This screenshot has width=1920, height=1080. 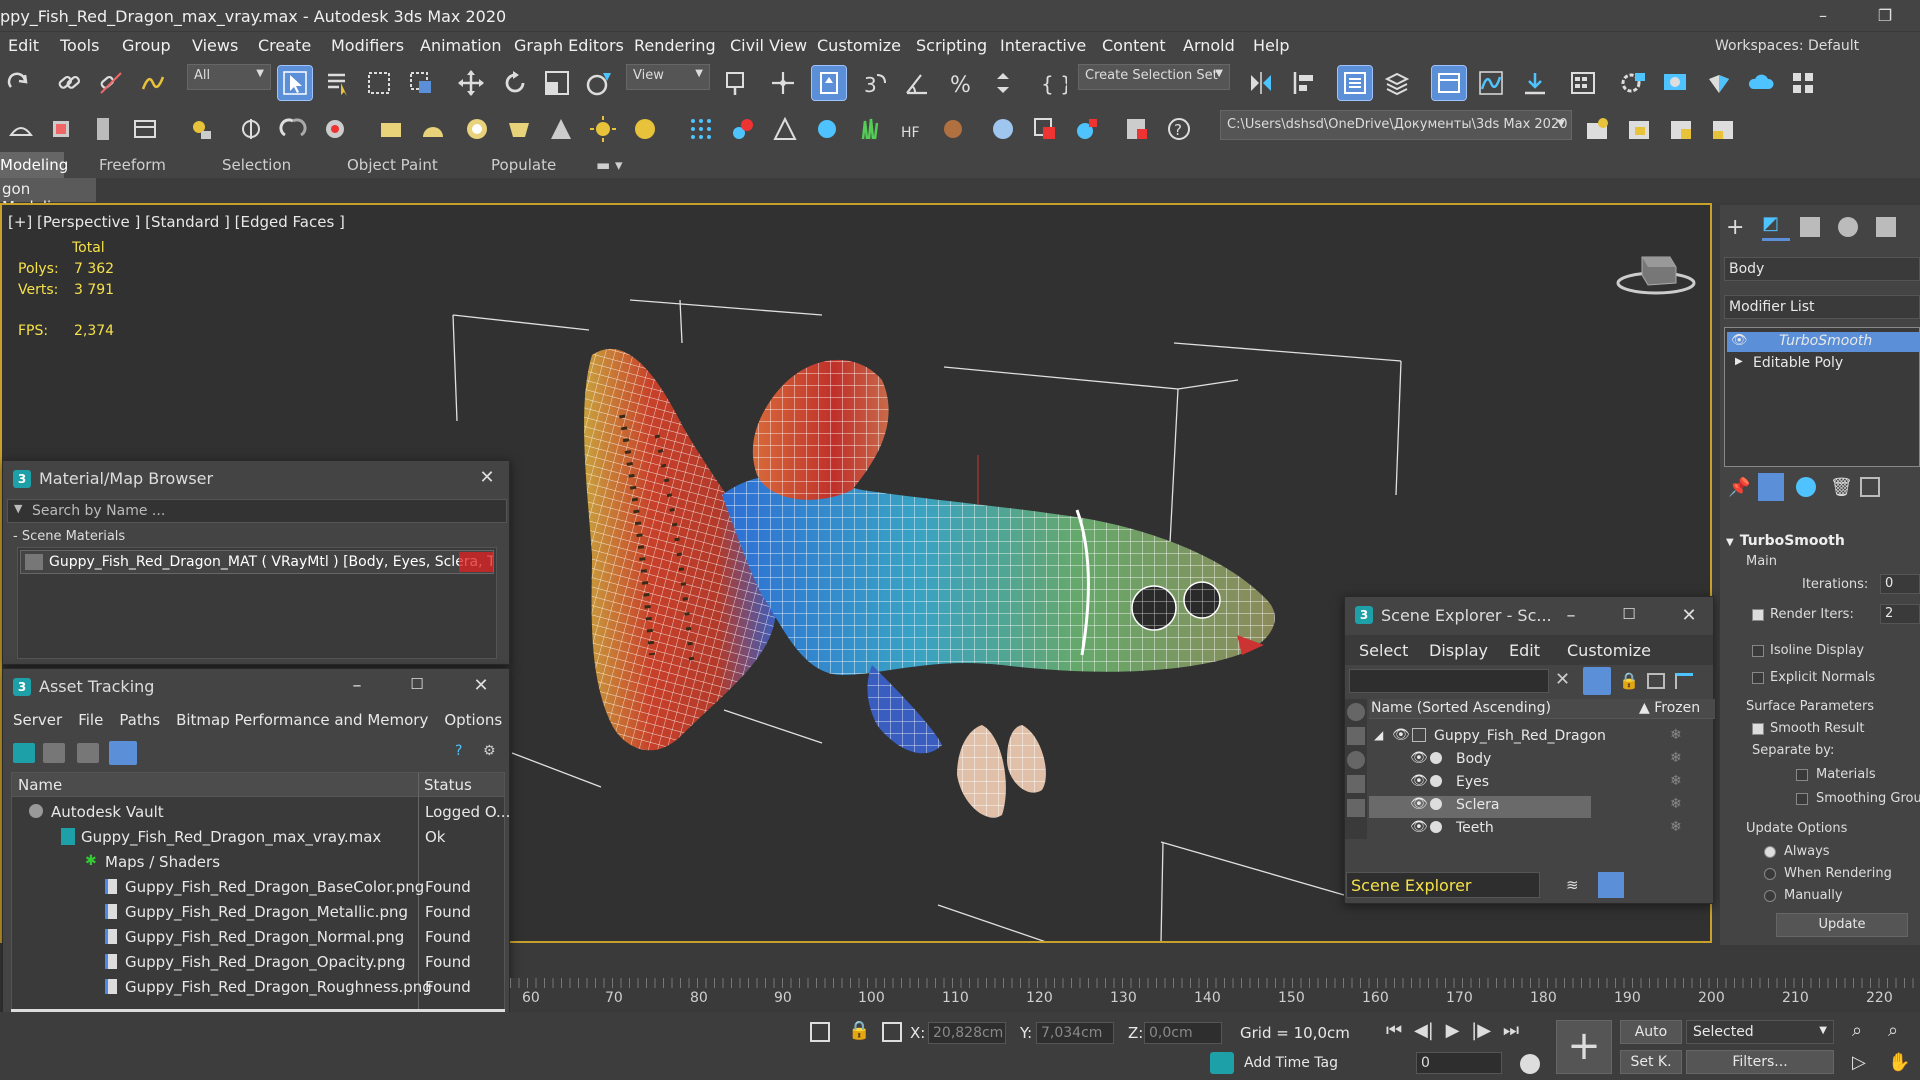 I want to click on menu-scripting: Scripting, so click(x=951, y=45).